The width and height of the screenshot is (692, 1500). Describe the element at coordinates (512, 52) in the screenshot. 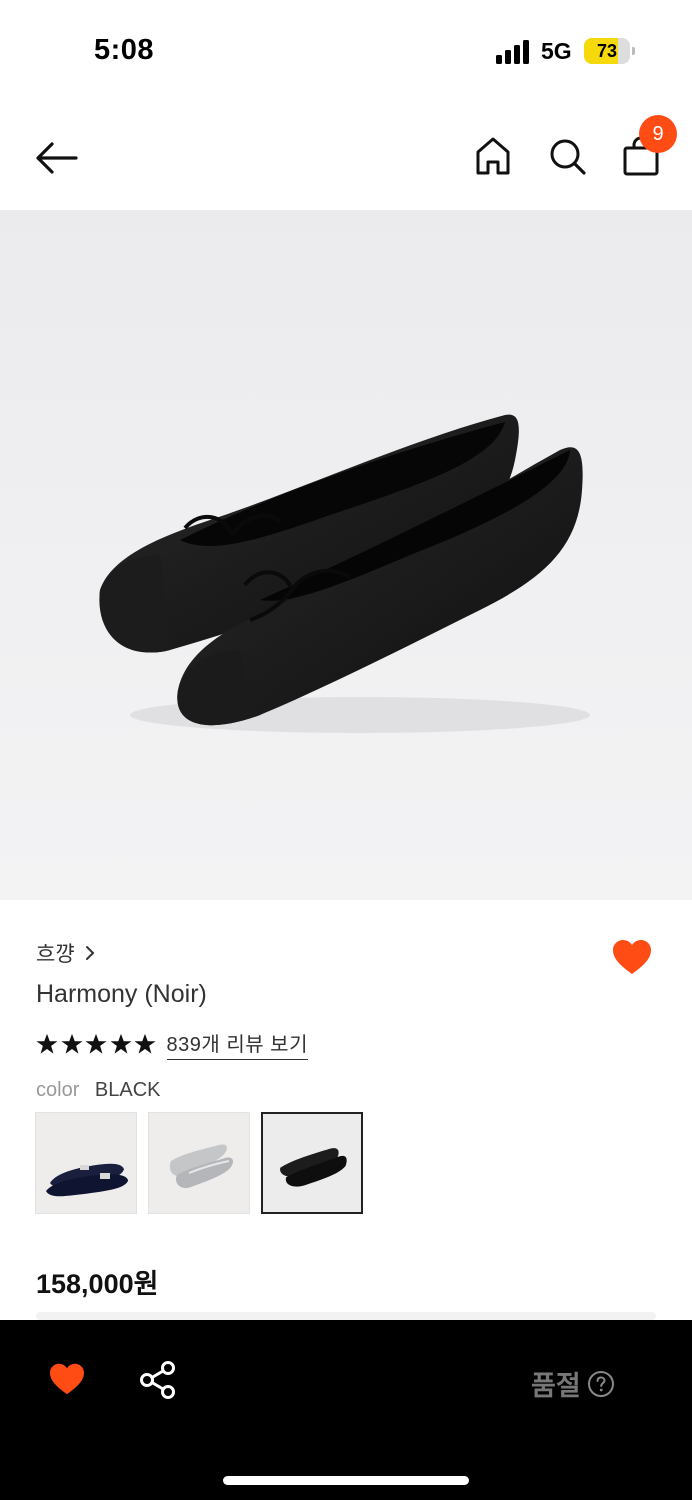

I see `signal-icon` at that location.